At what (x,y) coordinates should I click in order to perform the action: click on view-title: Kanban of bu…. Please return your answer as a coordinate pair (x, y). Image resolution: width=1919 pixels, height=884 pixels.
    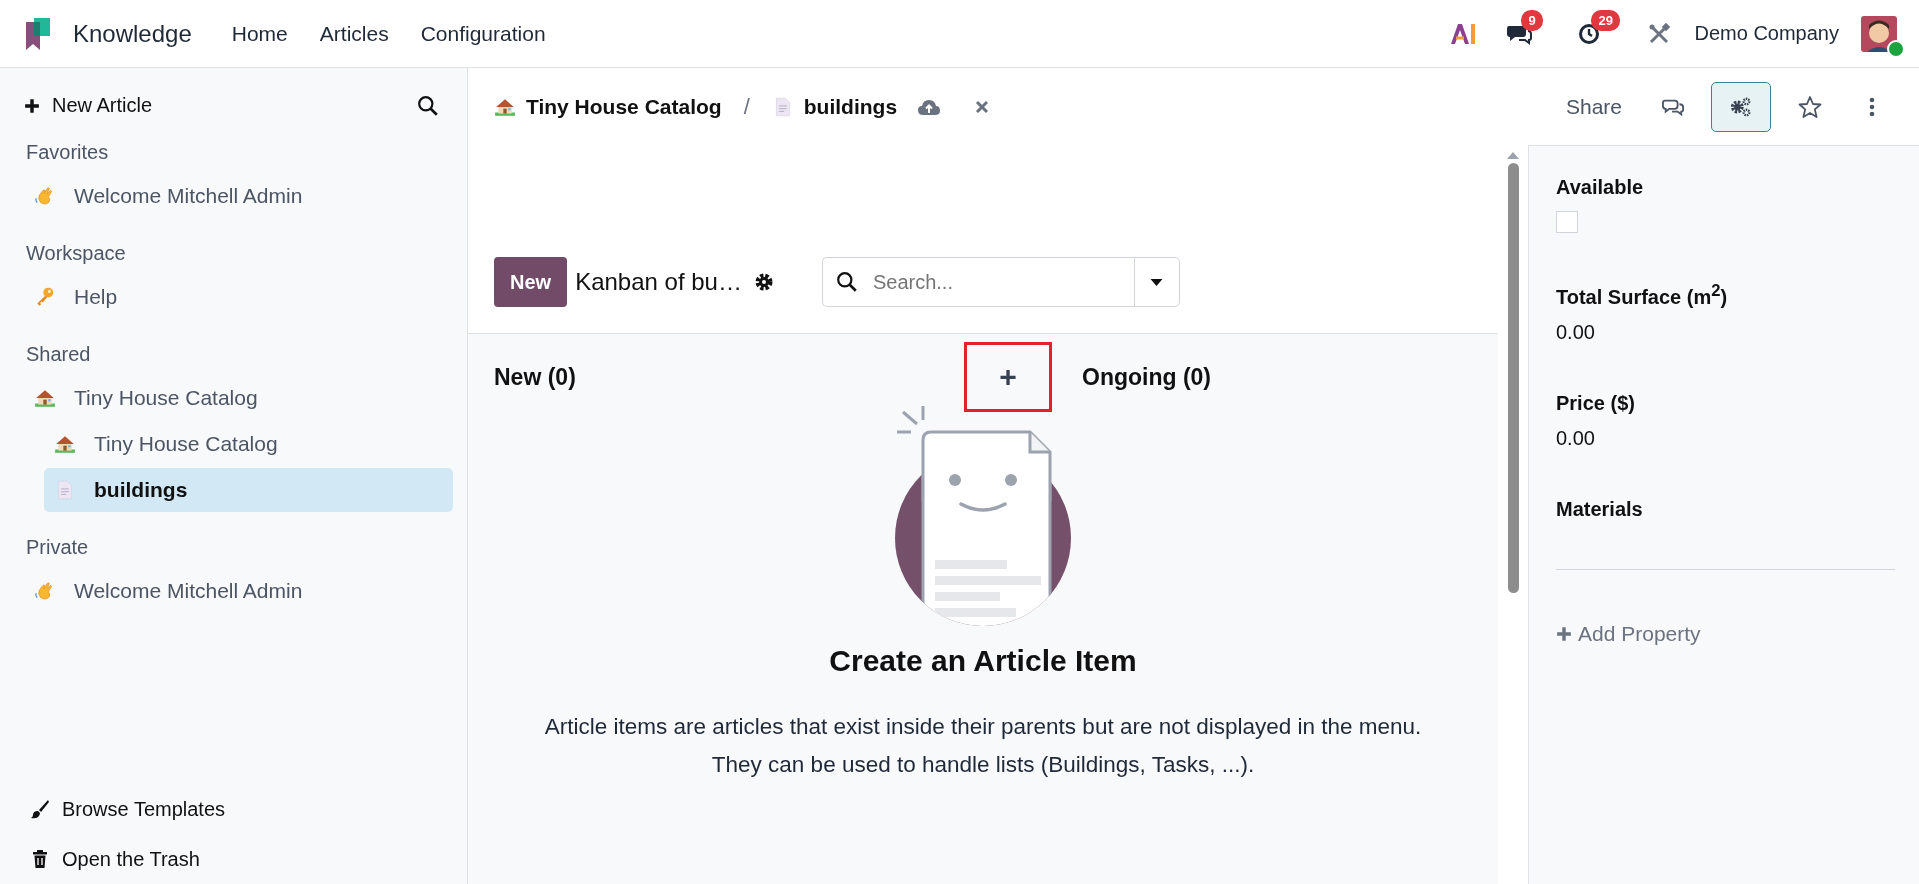
    Looking at the image, I should click on (658, 282).